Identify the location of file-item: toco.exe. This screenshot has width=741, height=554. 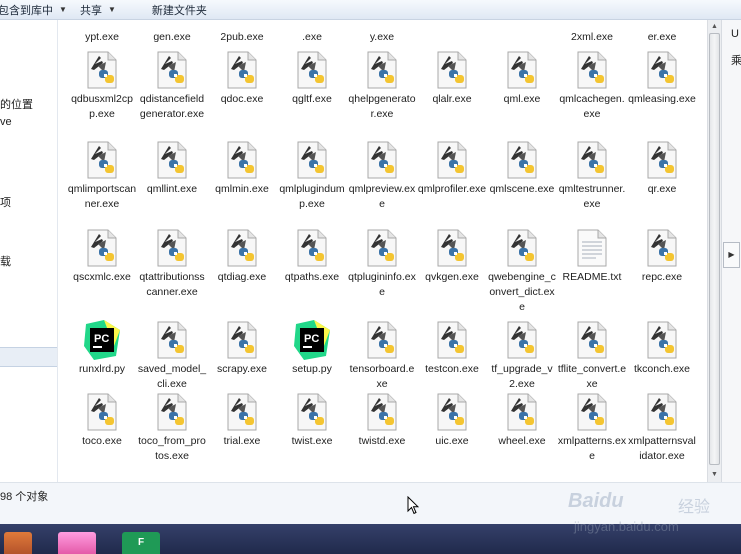
(102, 437).